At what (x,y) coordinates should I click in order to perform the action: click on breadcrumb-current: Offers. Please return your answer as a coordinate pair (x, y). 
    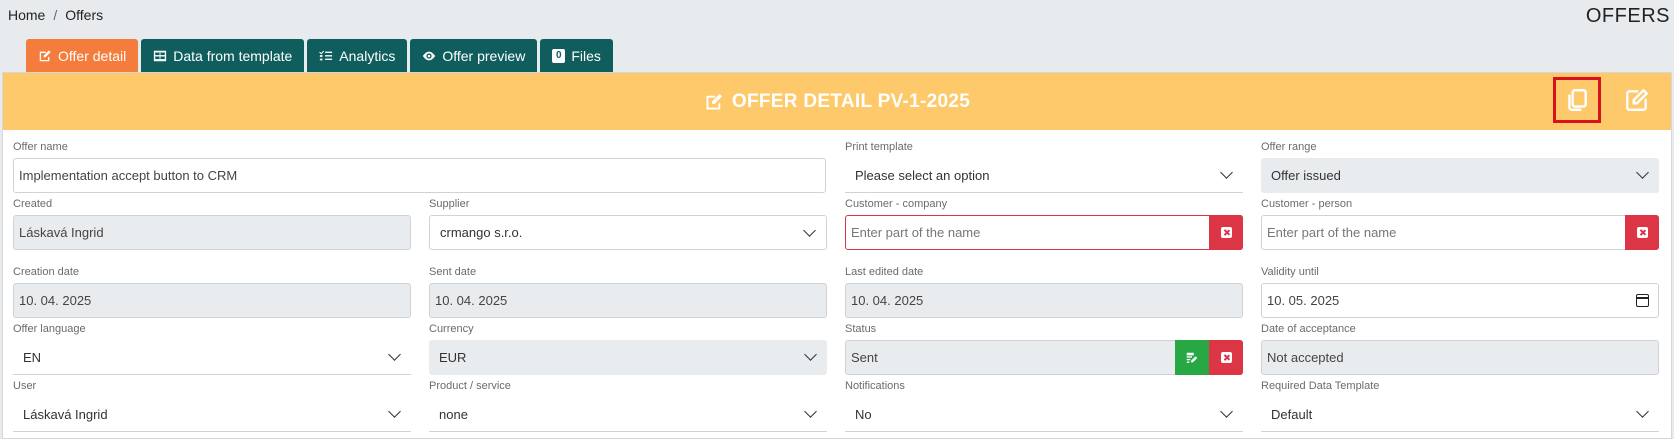
    Looking at the image, I should click on (84, 15).